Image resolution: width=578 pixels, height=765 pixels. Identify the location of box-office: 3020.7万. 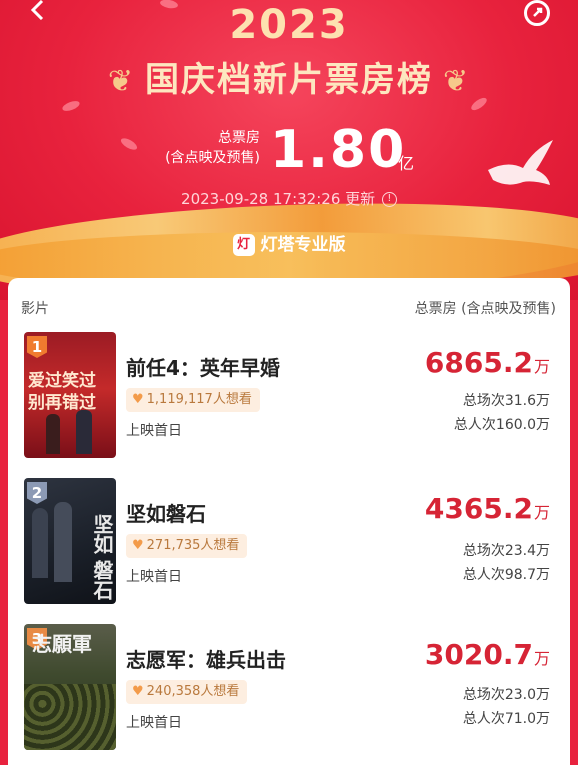
(487, 654).